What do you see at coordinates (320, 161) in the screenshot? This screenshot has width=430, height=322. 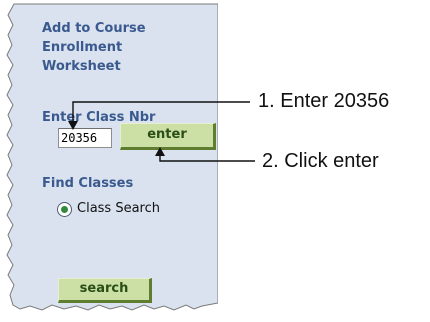 I see `callout-step-2: 2. Click enter` at bounding box center [320, 161].